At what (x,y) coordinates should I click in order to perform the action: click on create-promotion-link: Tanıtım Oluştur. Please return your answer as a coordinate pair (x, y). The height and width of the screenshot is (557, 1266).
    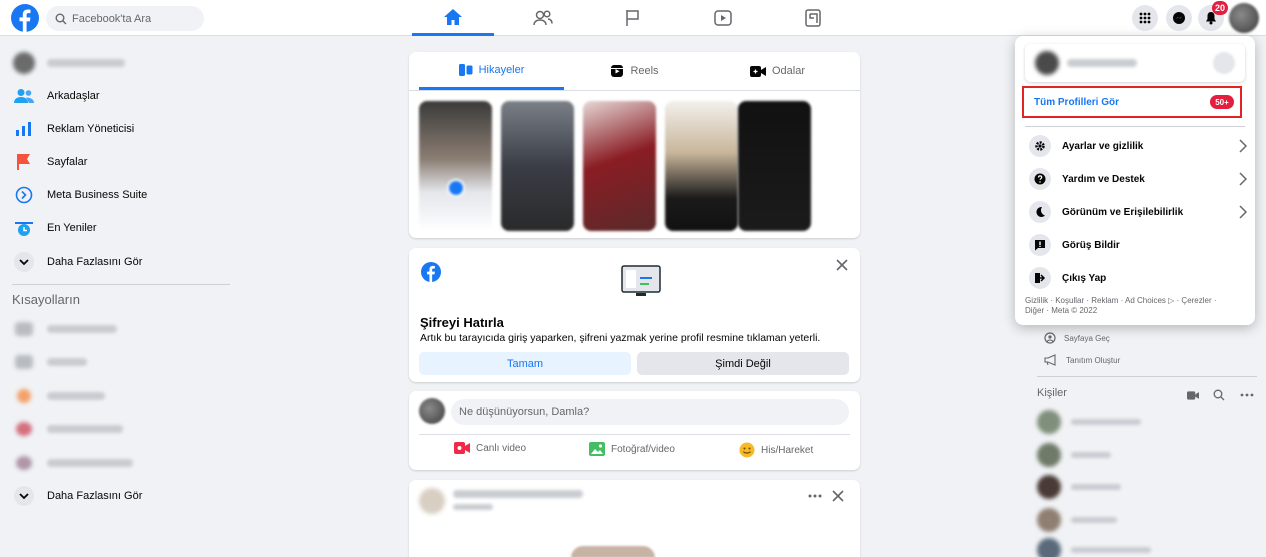
    Looking at the image, I should click on (1082, 360).